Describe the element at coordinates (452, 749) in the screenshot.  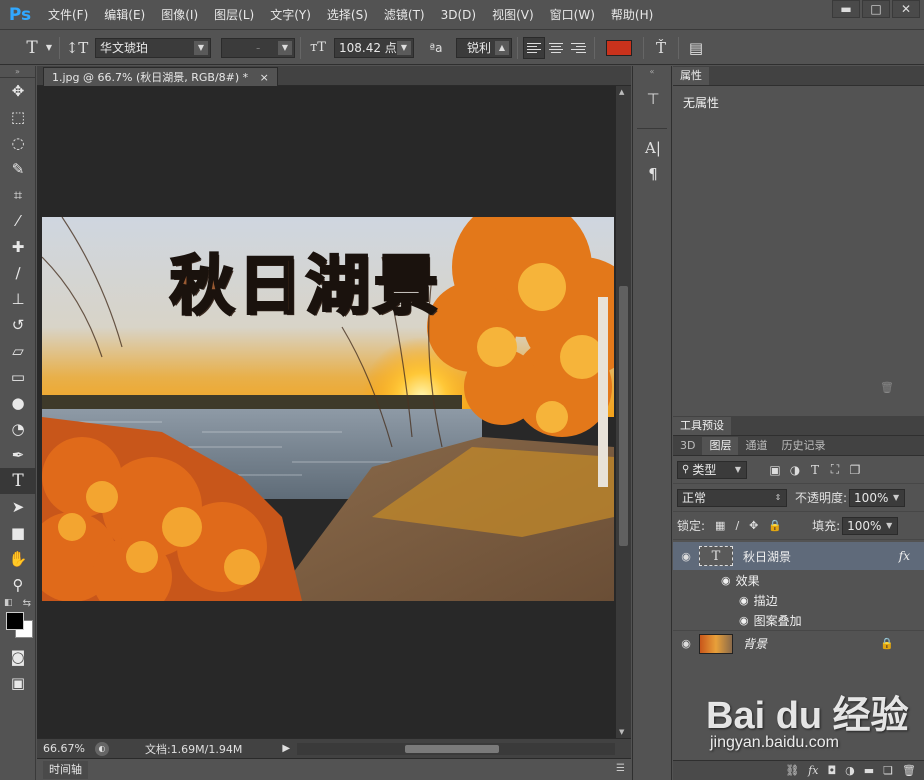
I see `horizontal-scroll-thumb` at that location.